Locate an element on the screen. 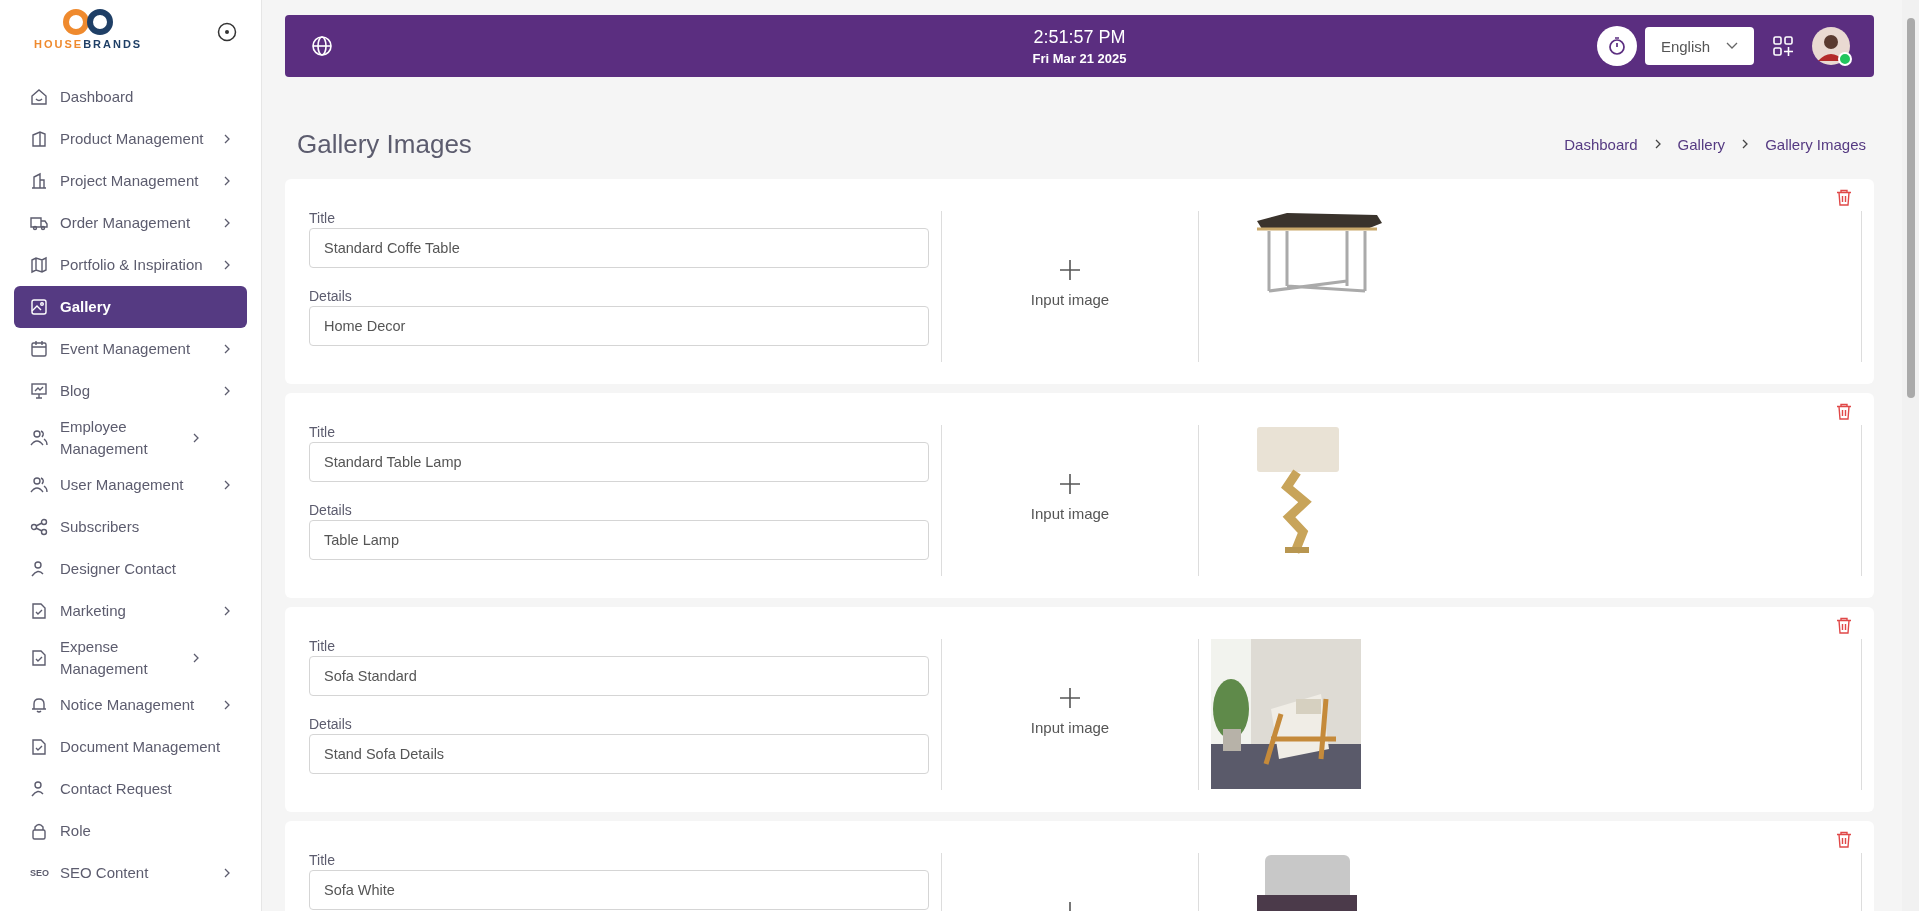 The height and width of the screenshot is (911, 1919). sidebar-item: User Management is located at coordinates (130, 485).